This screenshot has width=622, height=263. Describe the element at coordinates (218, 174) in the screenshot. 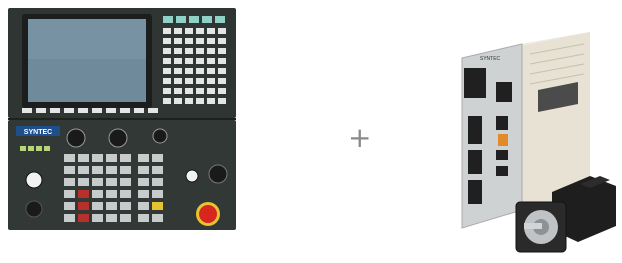

I see `key-switch` at that location.